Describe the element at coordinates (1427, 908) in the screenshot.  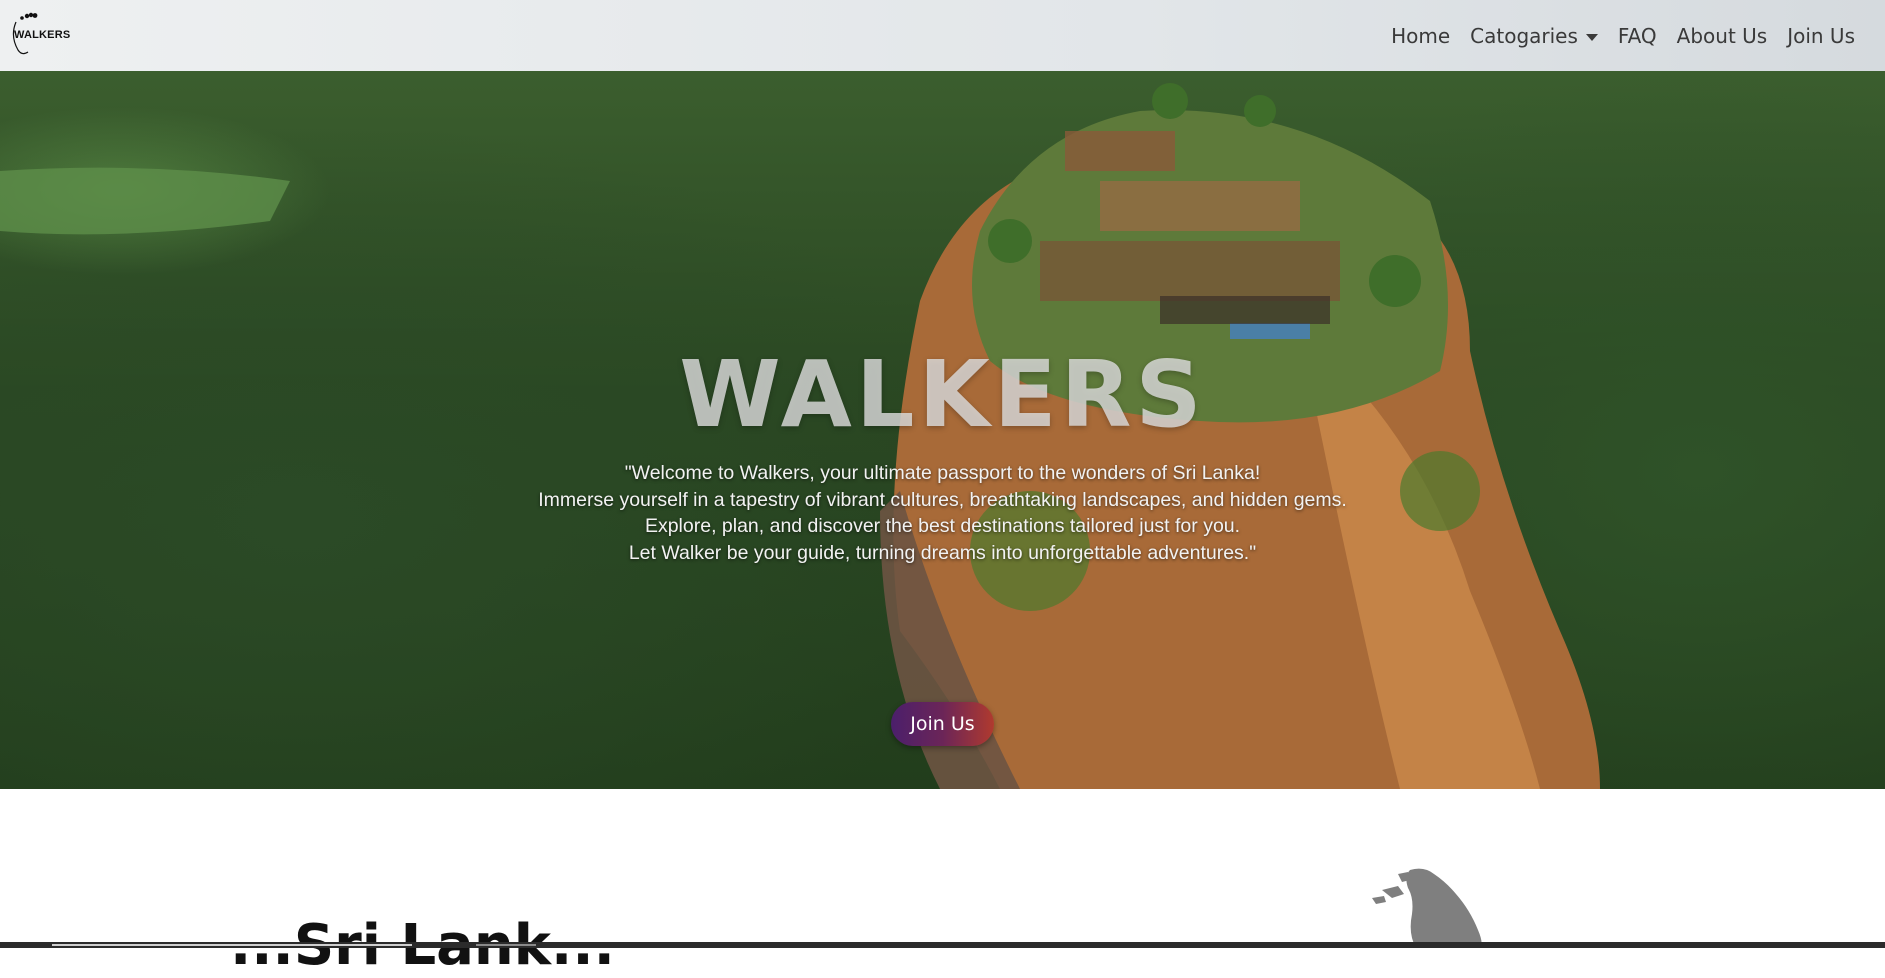
I see `sri-lanka-map-icon` at that location.